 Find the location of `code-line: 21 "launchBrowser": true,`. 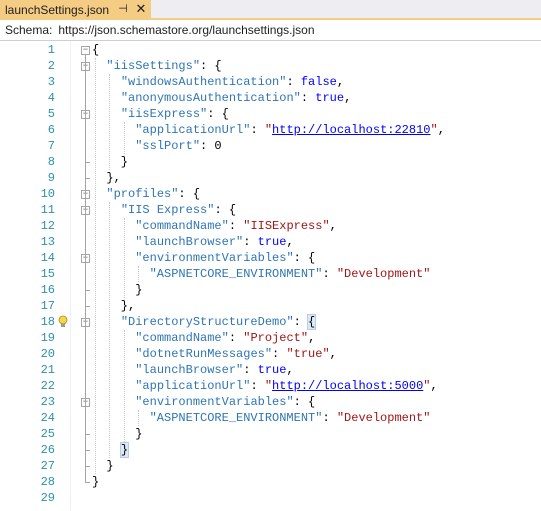

code-line: 21 "launchBrowser": true, is located at coordinates (270, 370).